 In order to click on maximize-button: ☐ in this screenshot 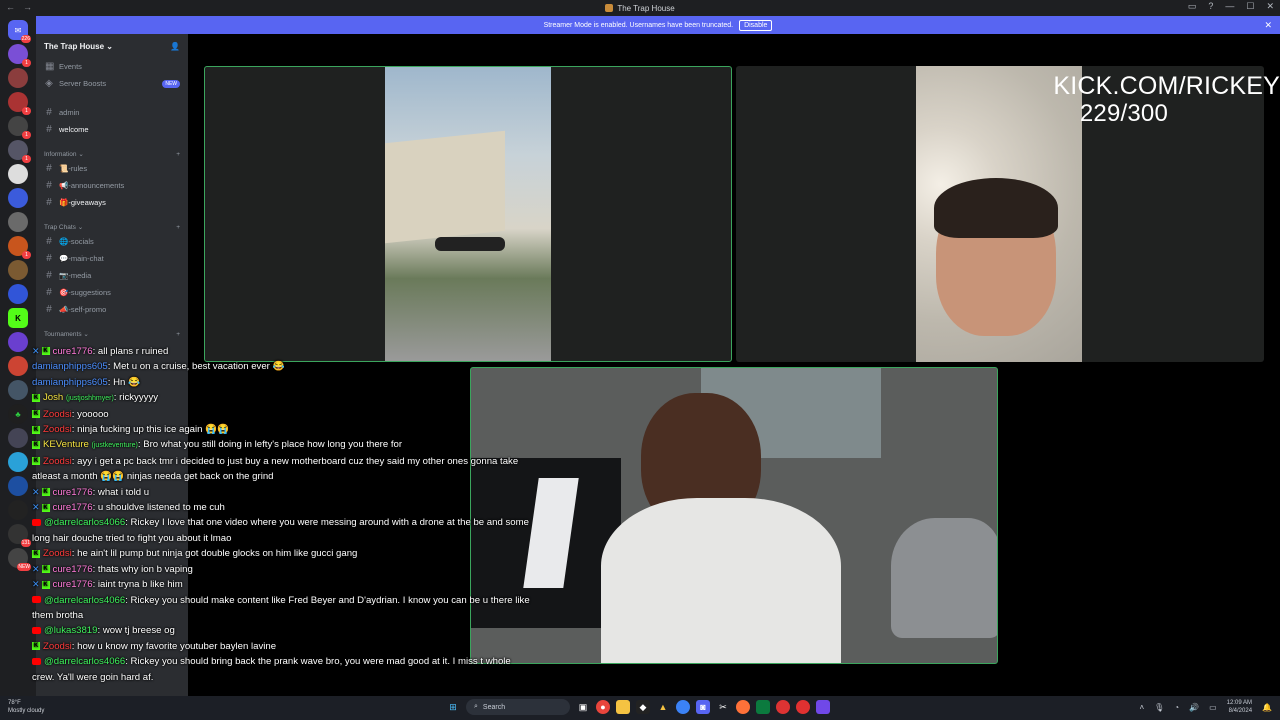, I will do `click(1250, 6)`.